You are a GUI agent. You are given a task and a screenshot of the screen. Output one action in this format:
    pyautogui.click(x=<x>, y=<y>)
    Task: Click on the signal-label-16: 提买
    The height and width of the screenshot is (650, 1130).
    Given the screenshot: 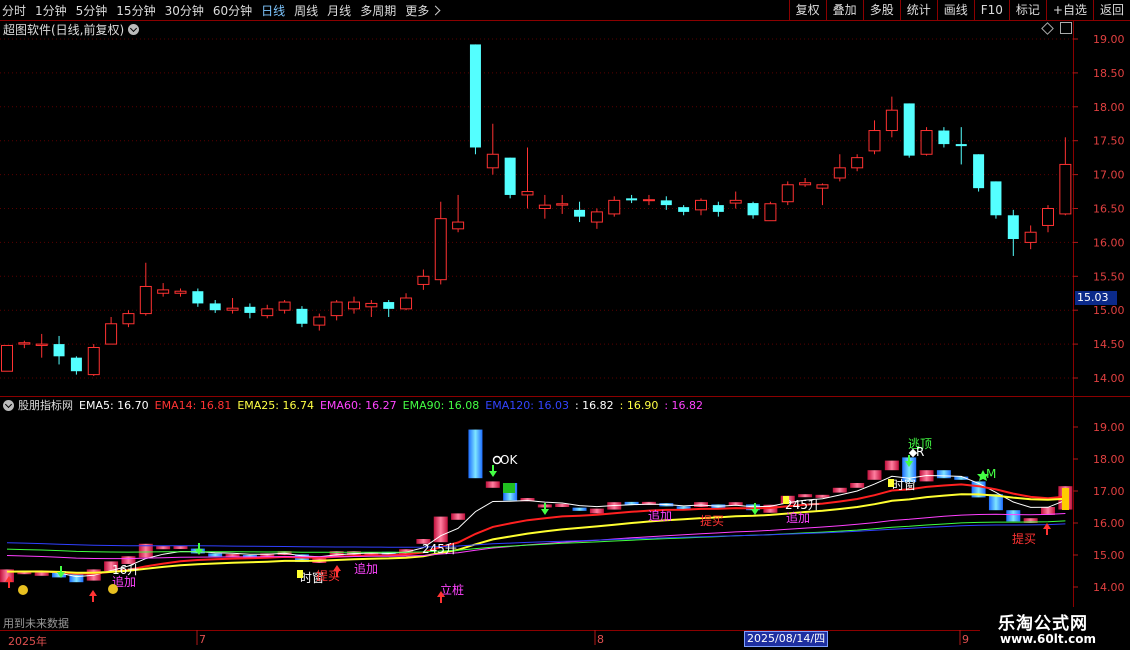 What is the action you would take?
    pyautogui.click(x=1024, y=538)
    